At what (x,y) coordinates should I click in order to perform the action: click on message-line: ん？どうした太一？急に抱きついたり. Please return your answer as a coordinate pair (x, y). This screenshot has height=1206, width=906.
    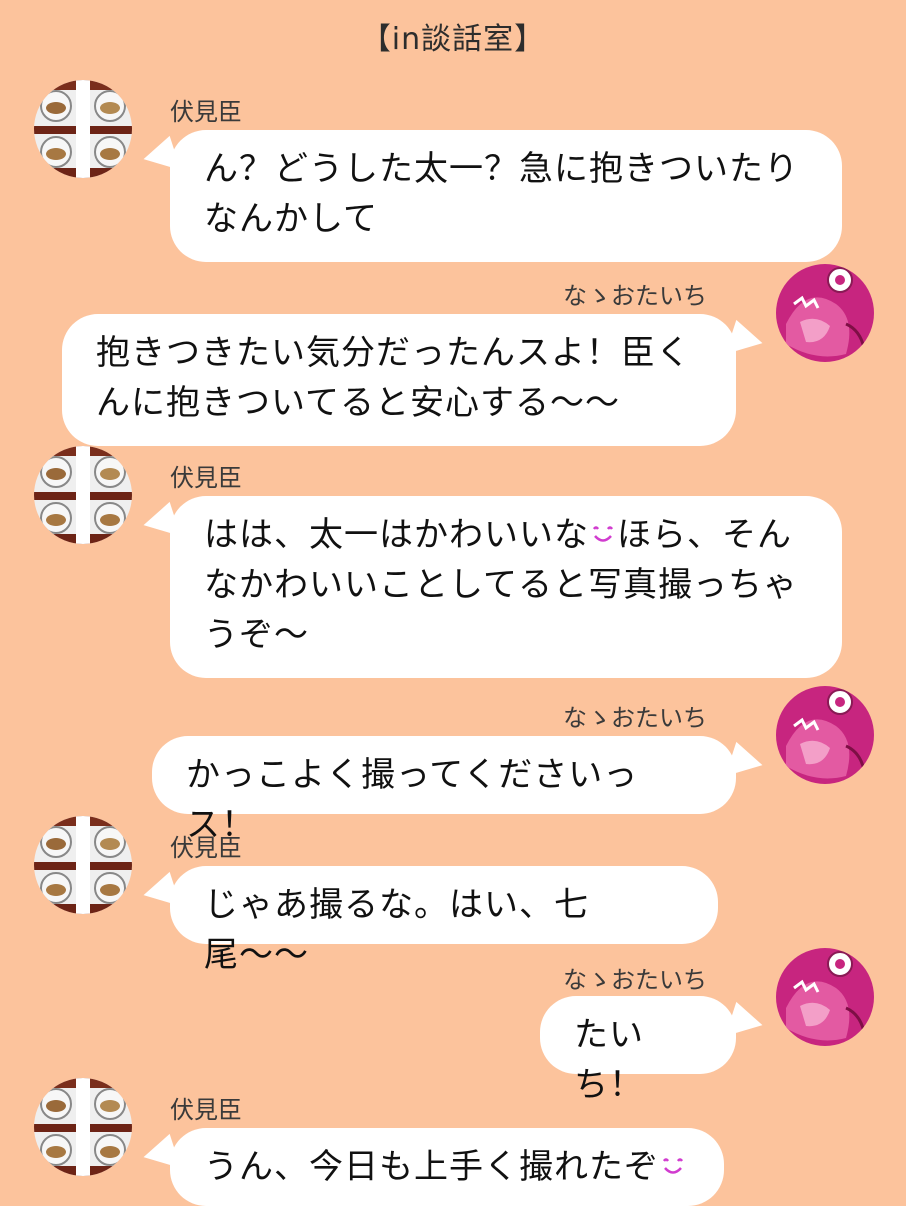
    Looking at the image, I should click on (501, 169).